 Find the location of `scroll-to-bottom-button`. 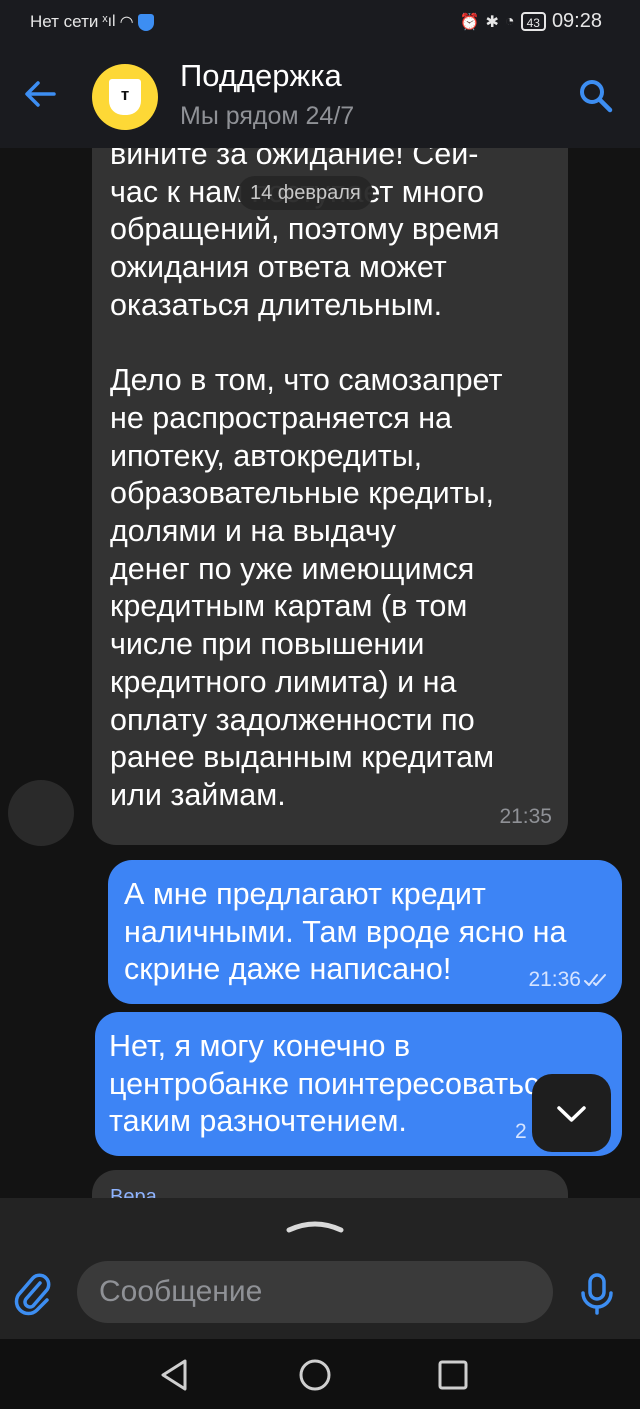

scroll-to-bottom-button is located at coordinates (571, 1113).